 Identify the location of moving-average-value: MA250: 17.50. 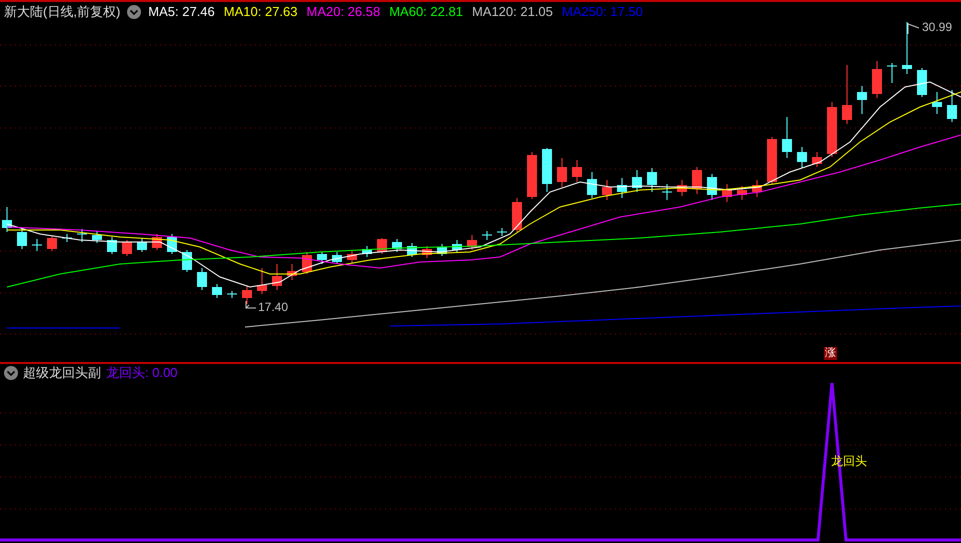
(602, 12).